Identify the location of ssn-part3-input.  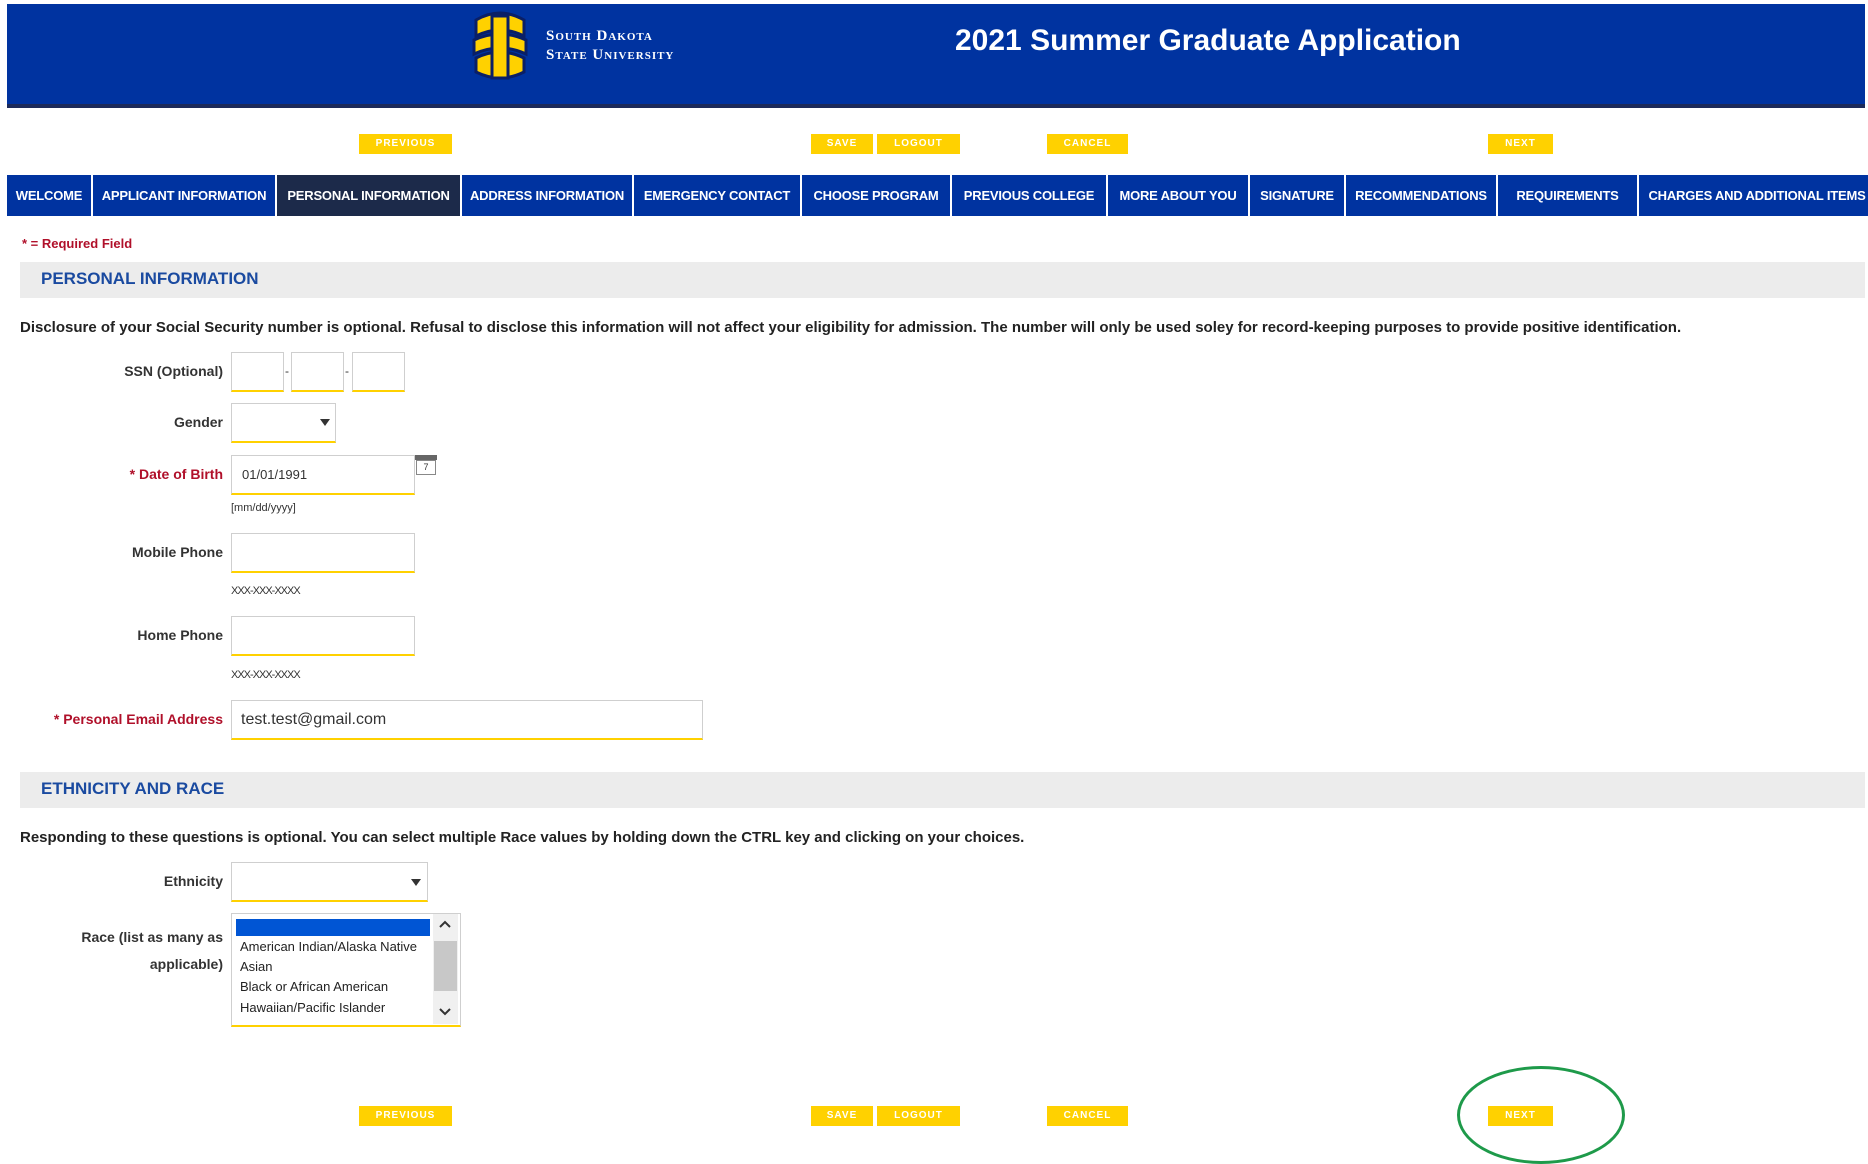
(378, 372).